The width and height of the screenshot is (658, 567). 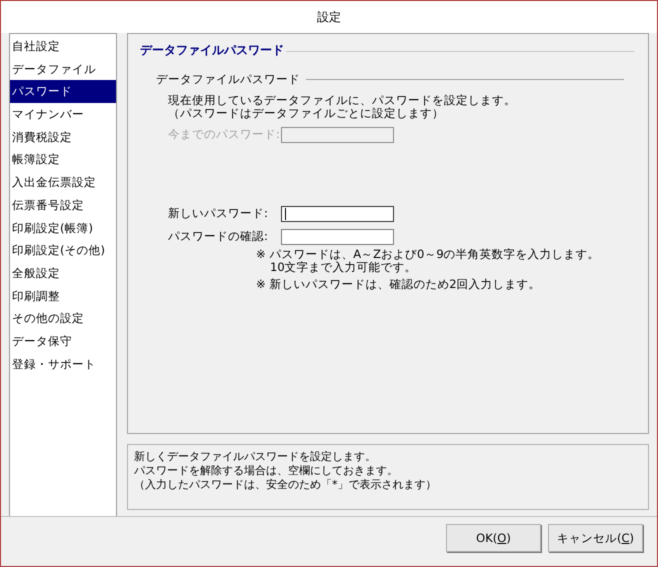 I want to click on panel-title: データファイルパスワード, so click(x=212, y=50).